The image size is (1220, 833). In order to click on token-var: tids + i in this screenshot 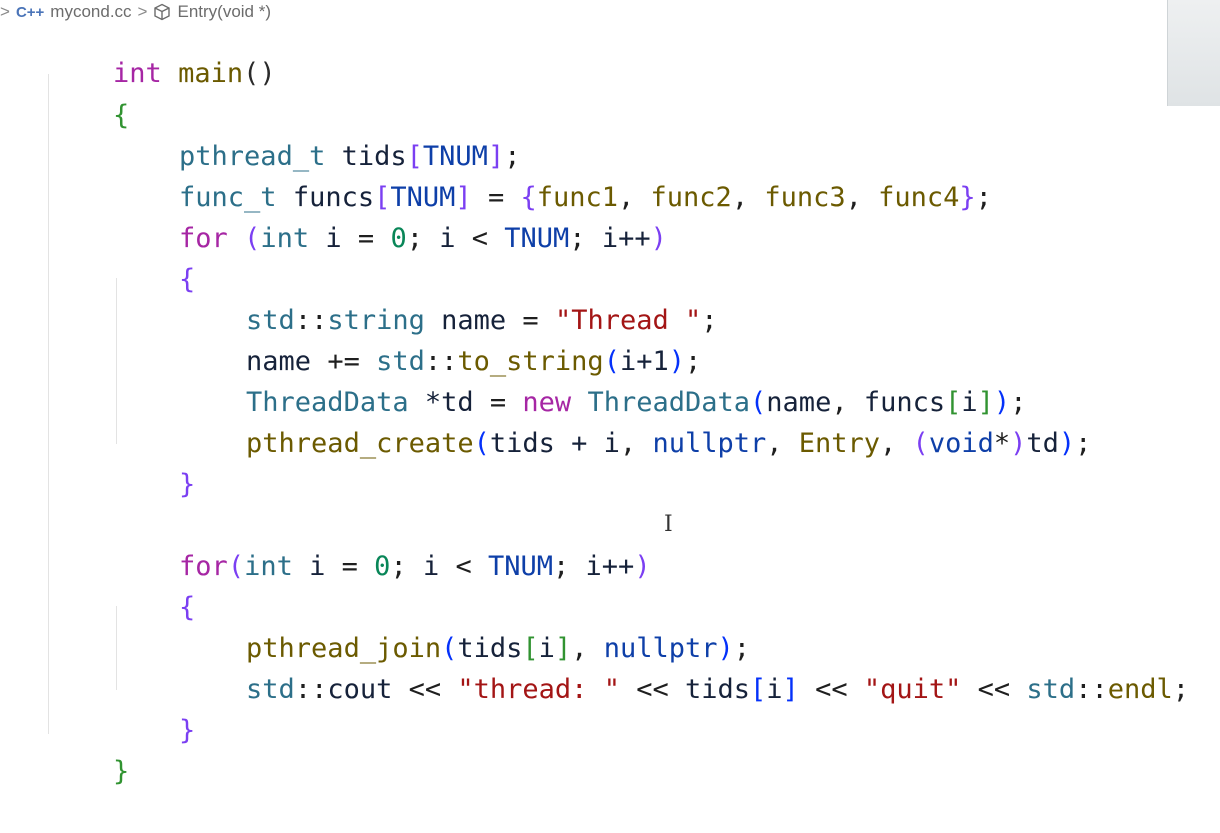, I will do `click(554, 443)`.